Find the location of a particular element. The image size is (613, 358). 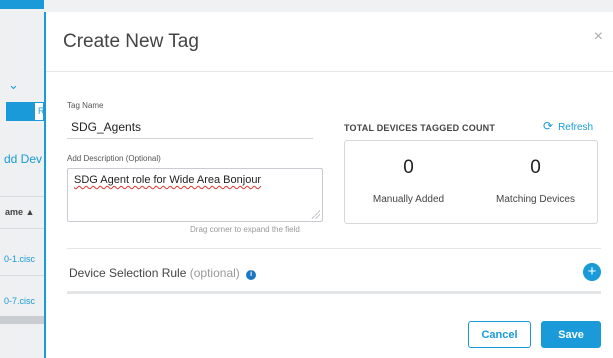

description-text: SDG Agent role for Wide Area Bonjour is located at coordinates (167, 180).